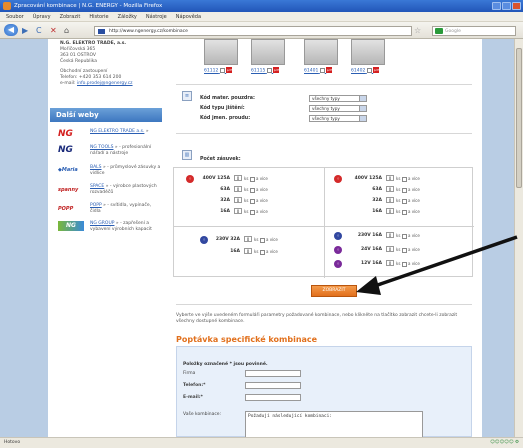  What do you see at coordinates (516, 6) in the screenshot?
I see `close-button` at bounding box center [516, 6].